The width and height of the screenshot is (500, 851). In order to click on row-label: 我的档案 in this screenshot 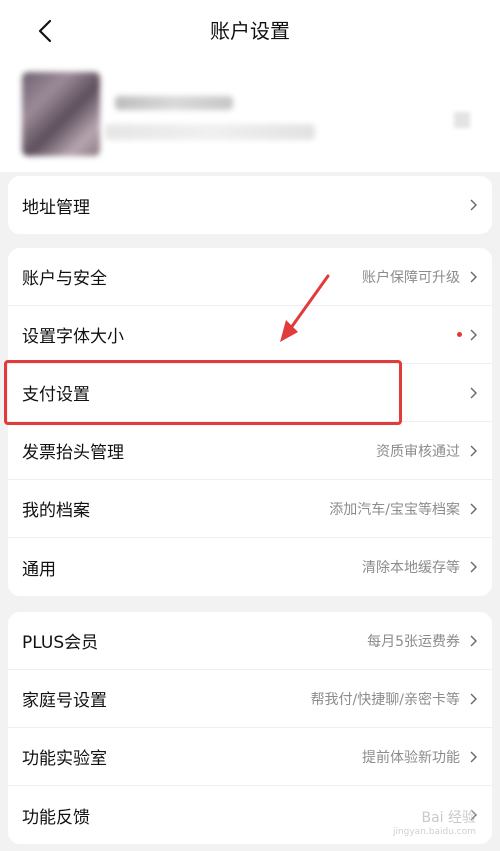, I will do `click(56, 511)`.